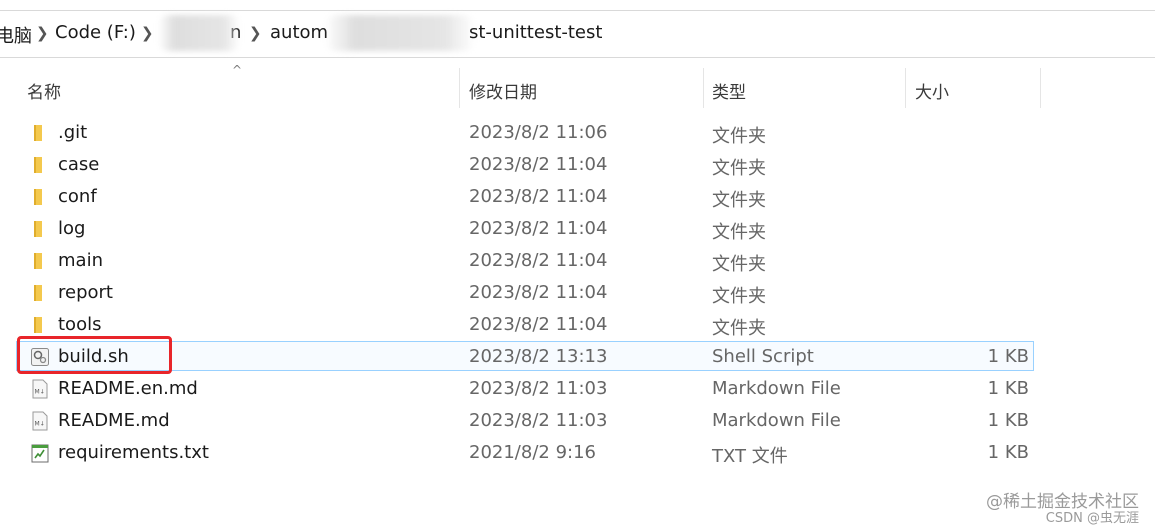 The image size is (1155, 532). Describe the element at coordinates (133, 452) in the screenshot. I see `file-name: requirements.txt` at that location.